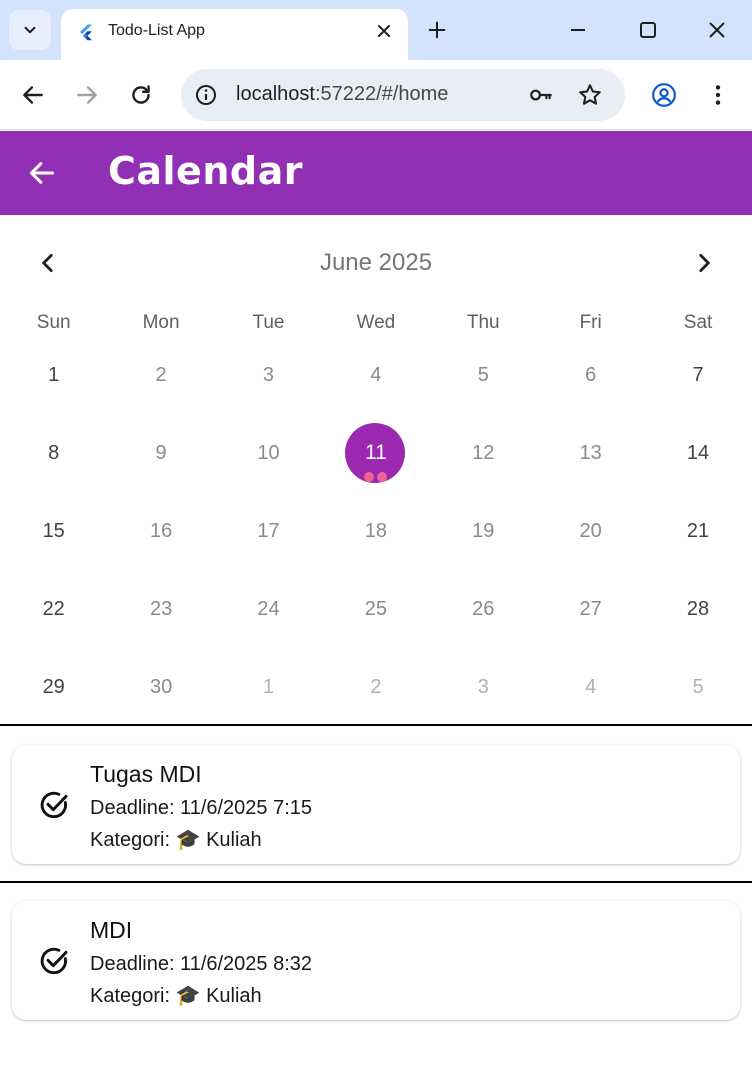 The width and height of the screenshot is (752, 1079). Describe the element at coordinates (437, 30) in the screenshot. I see `new-tab-icon` at that location.